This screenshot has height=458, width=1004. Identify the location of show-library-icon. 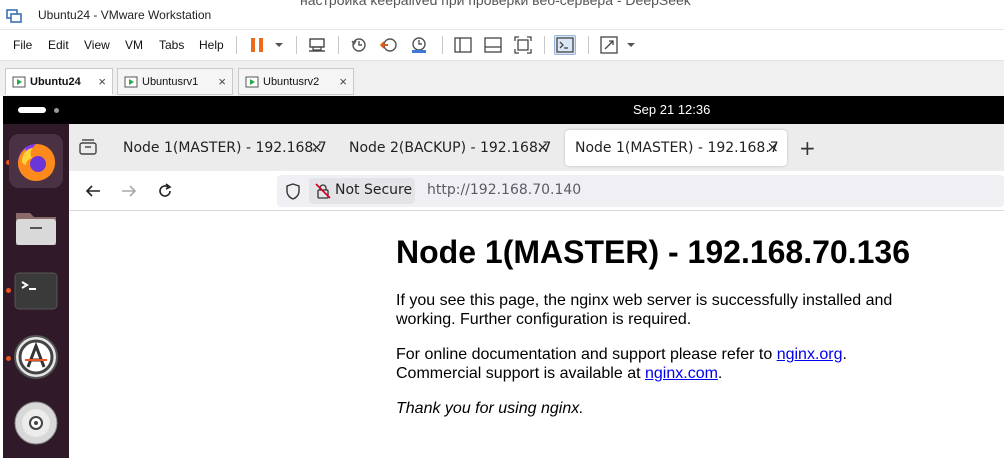
(463, 45).